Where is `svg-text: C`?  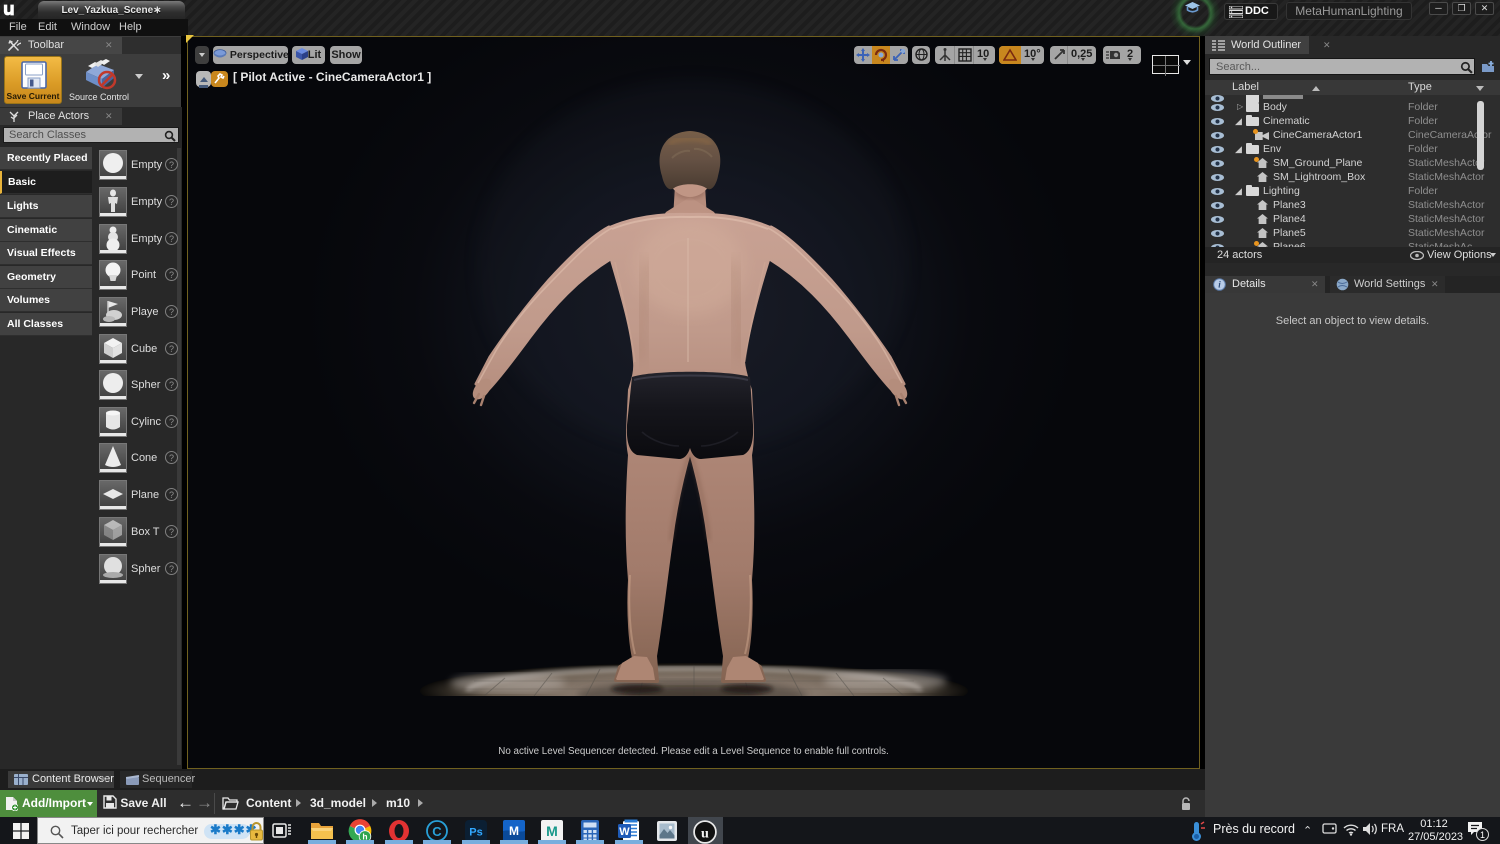
svg-text: C is located at coordinates (437, 831).